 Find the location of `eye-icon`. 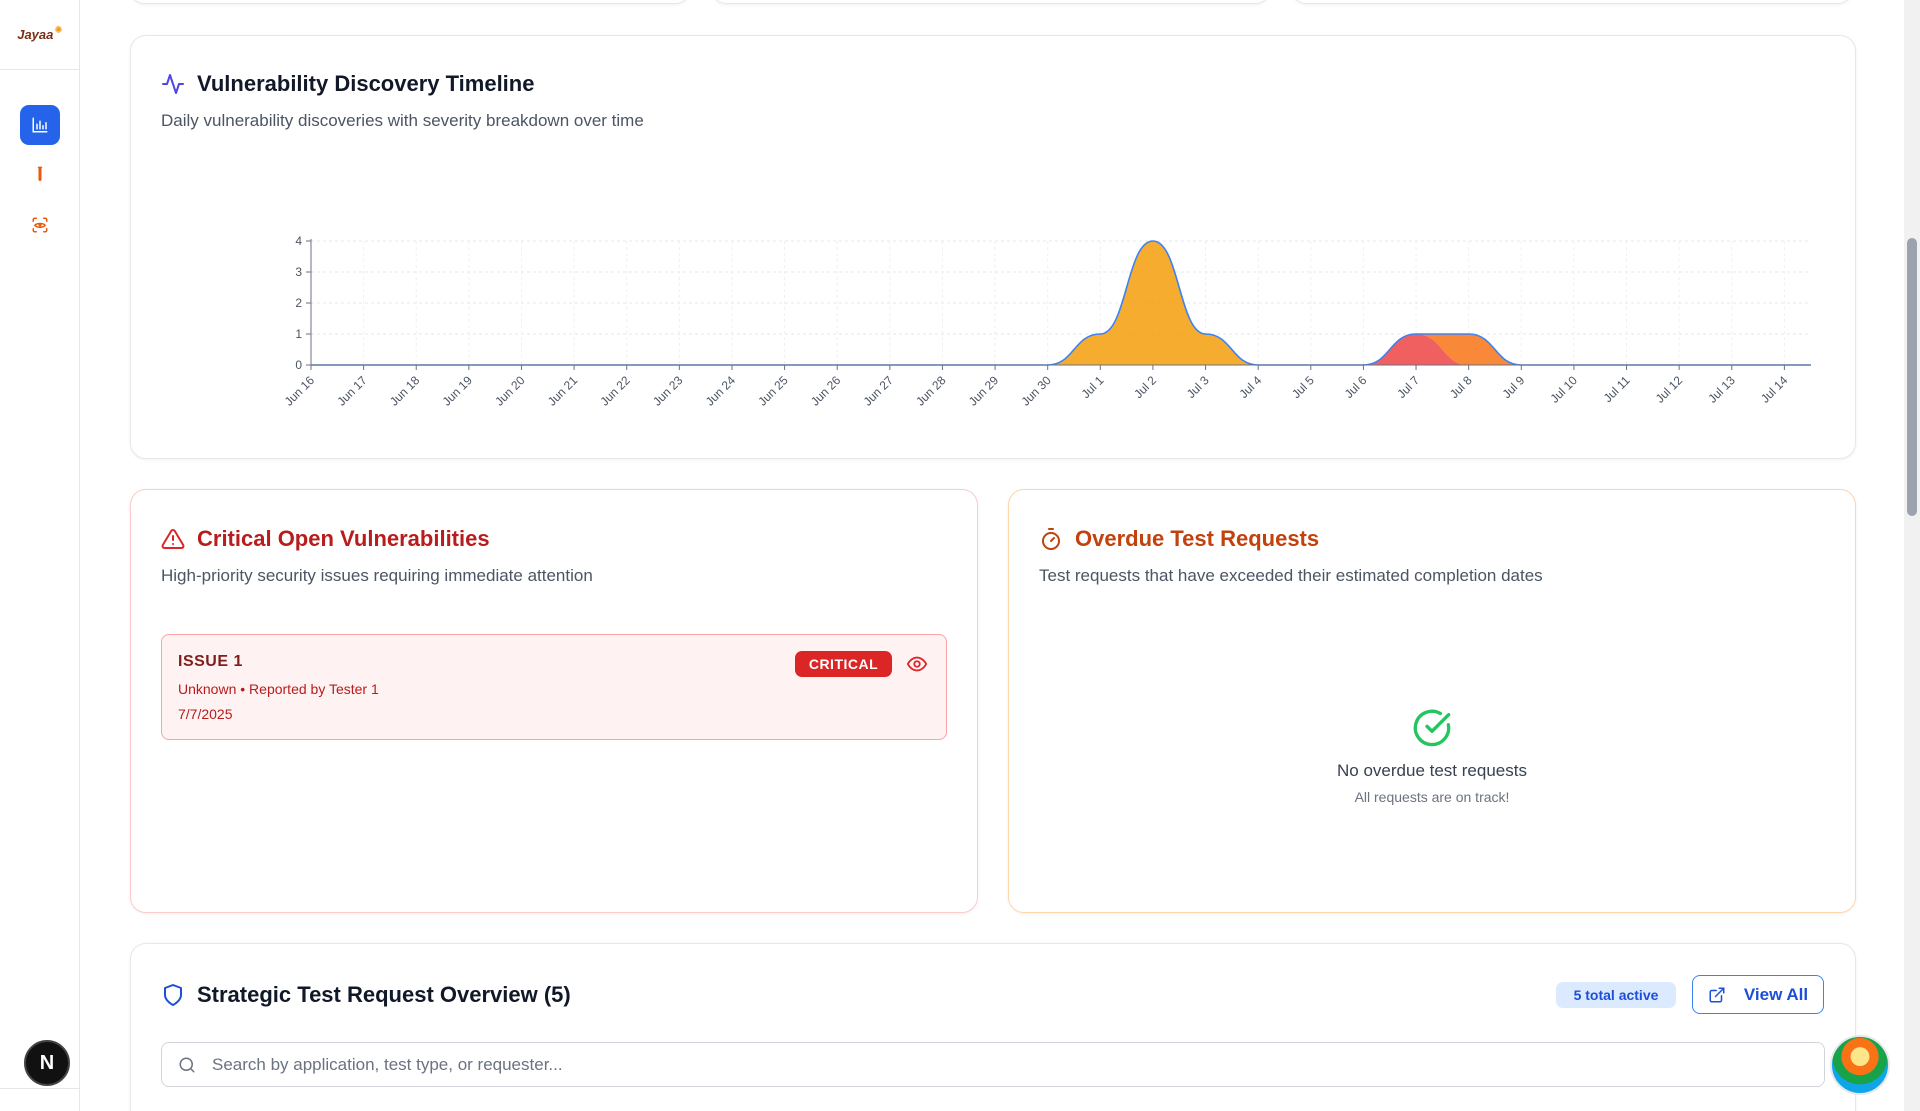

eye-icon is located at coordinates (917, 664).